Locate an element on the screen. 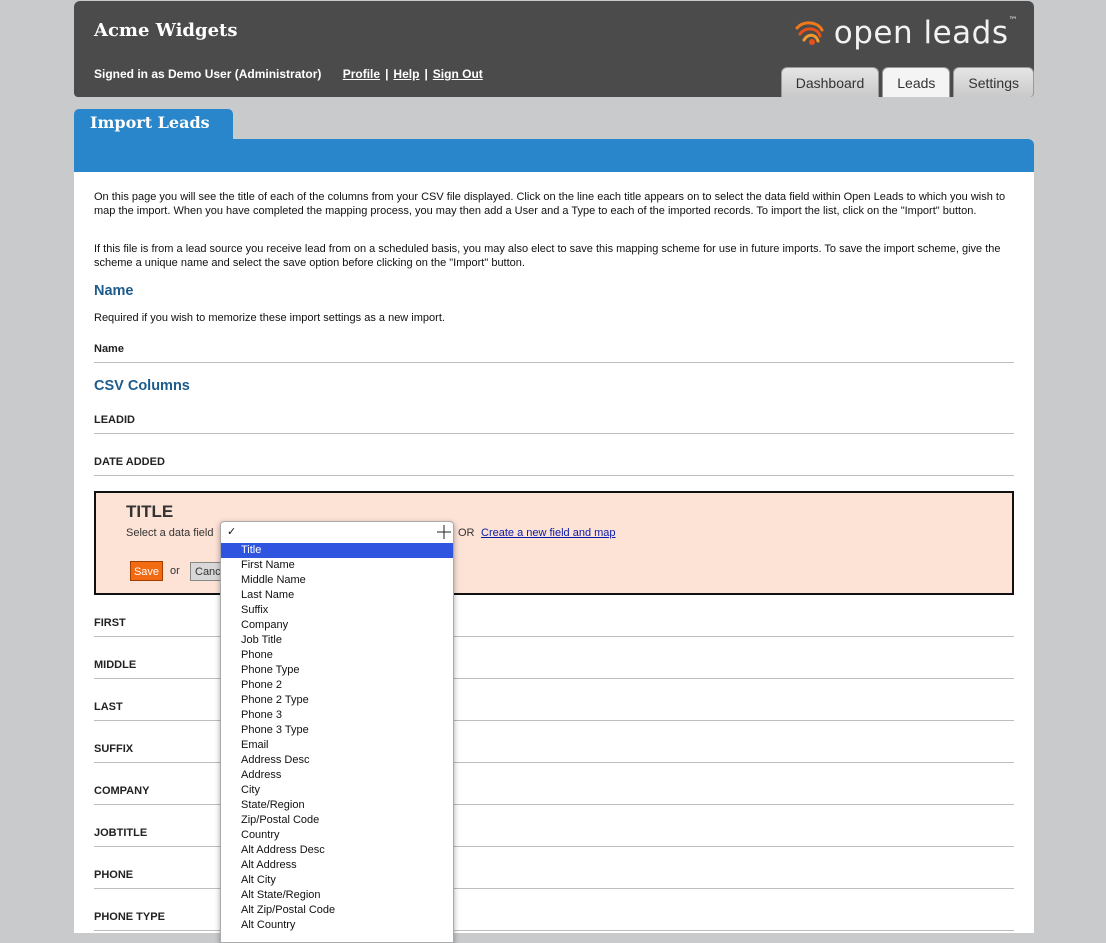  dropdown-option: Alt Address is located at coordinates (337, 865).